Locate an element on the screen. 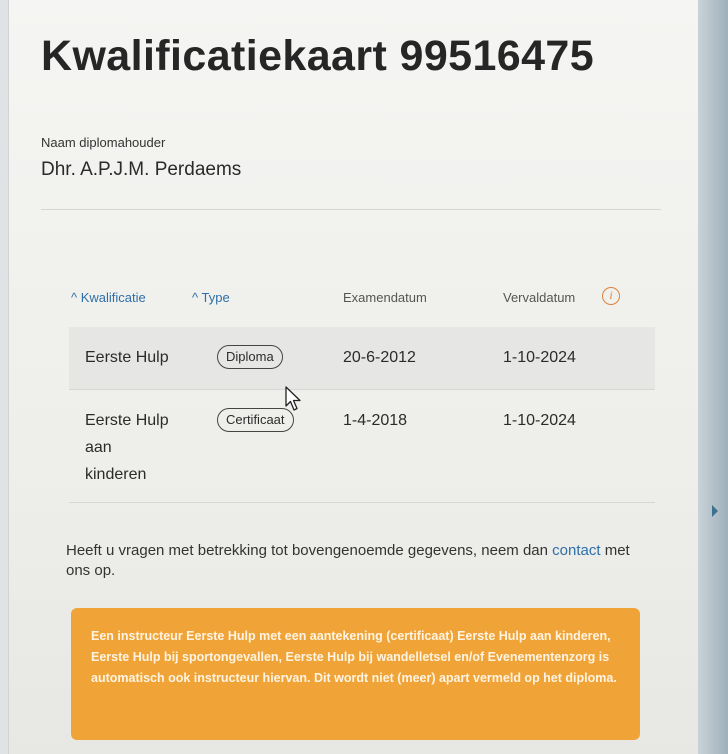  column-header-qualification-label: Kwalificatie is located at coordinates (113, 297).